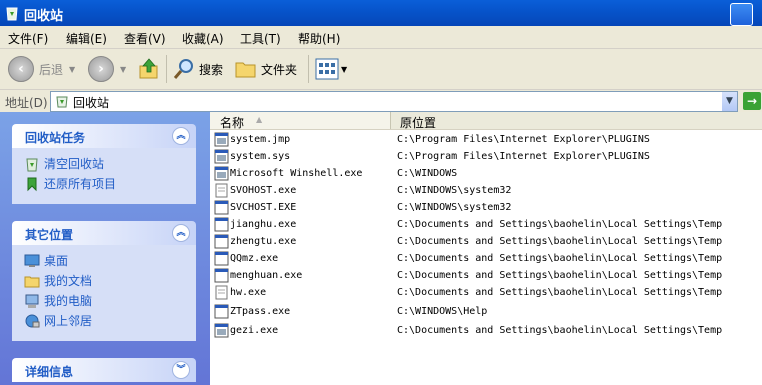 The image size is (762, 385). I want to click on column-location-header: 原位置, so click(418, 122).